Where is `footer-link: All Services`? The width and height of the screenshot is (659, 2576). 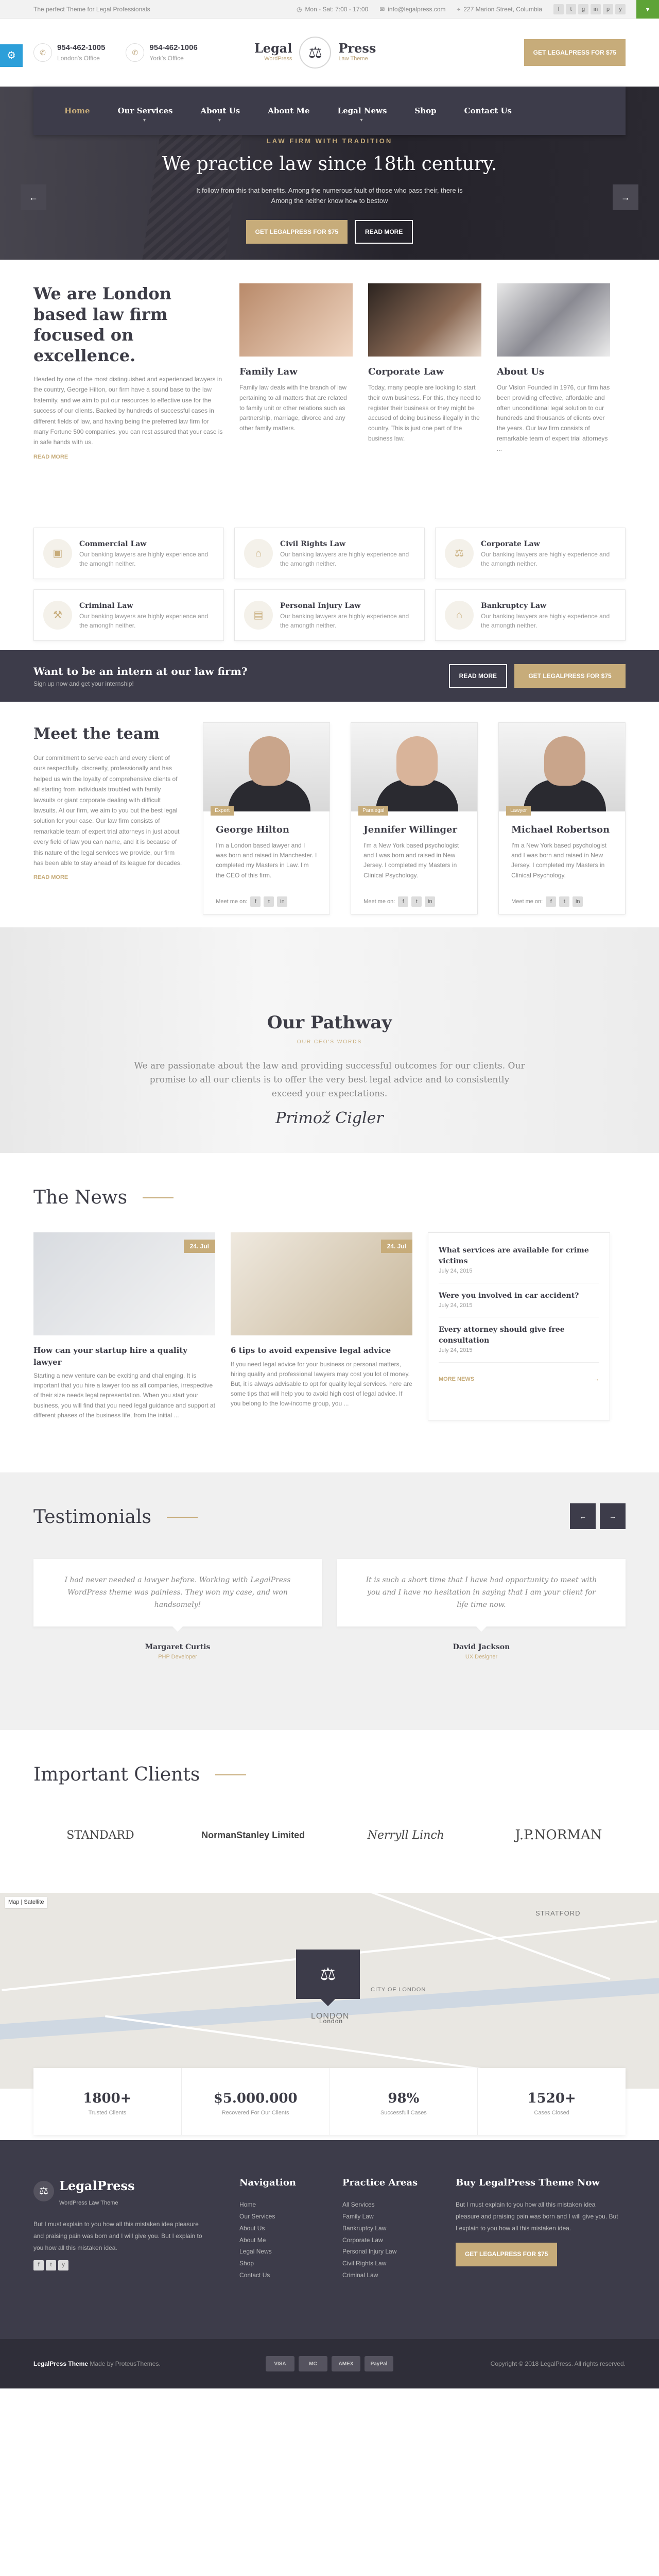
footer-link: All Services is located at coordinates (384, 2205).